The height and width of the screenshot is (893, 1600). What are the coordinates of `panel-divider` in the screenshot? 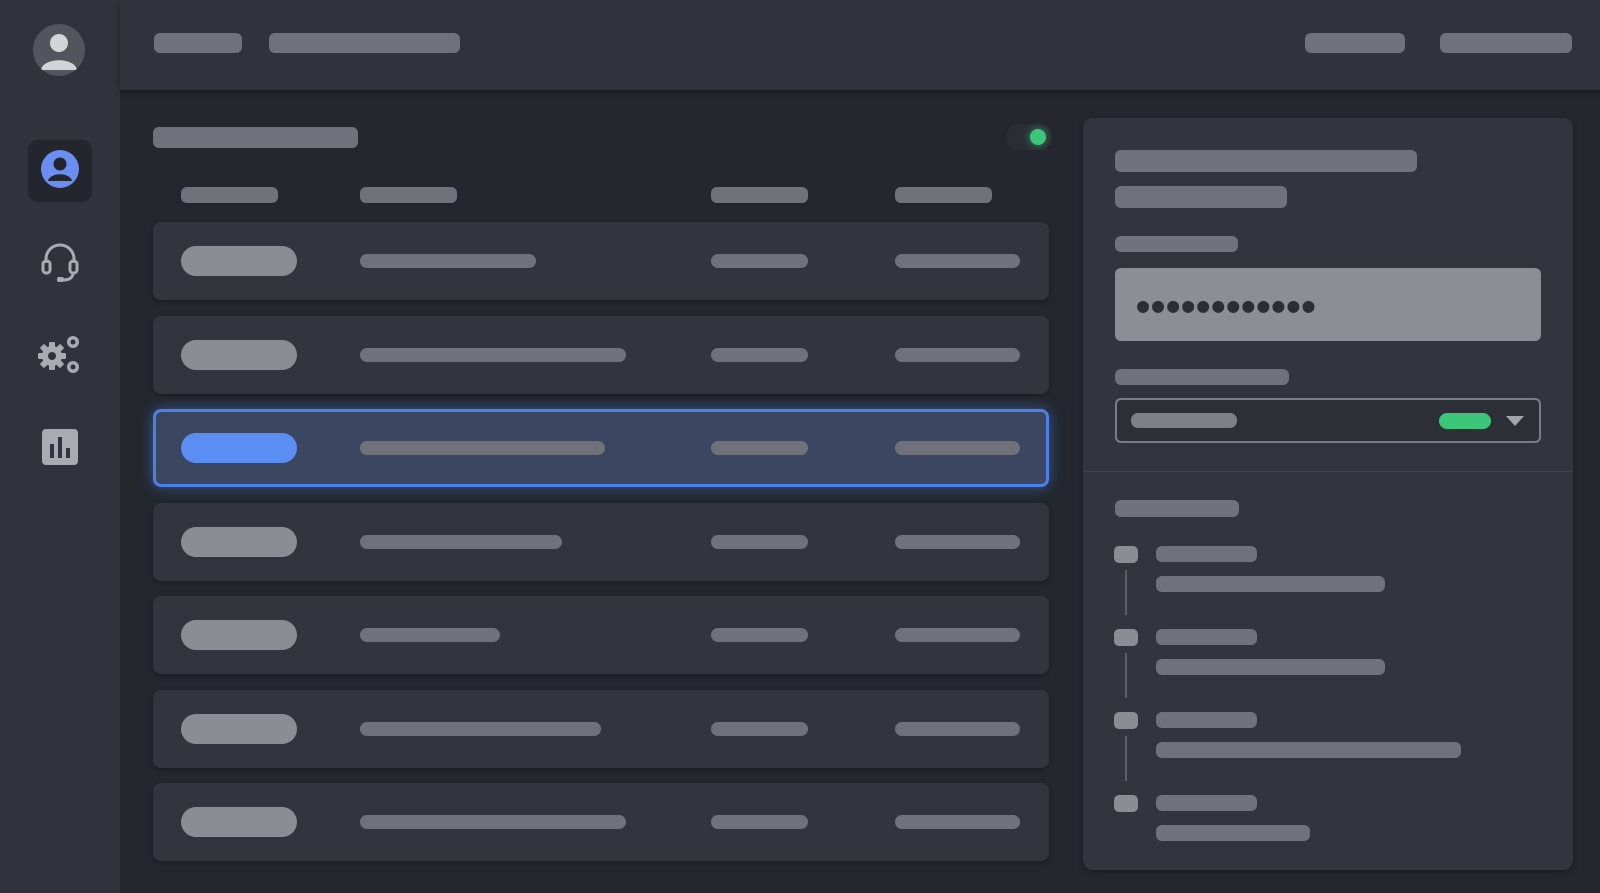 It's located at (1328, 471).